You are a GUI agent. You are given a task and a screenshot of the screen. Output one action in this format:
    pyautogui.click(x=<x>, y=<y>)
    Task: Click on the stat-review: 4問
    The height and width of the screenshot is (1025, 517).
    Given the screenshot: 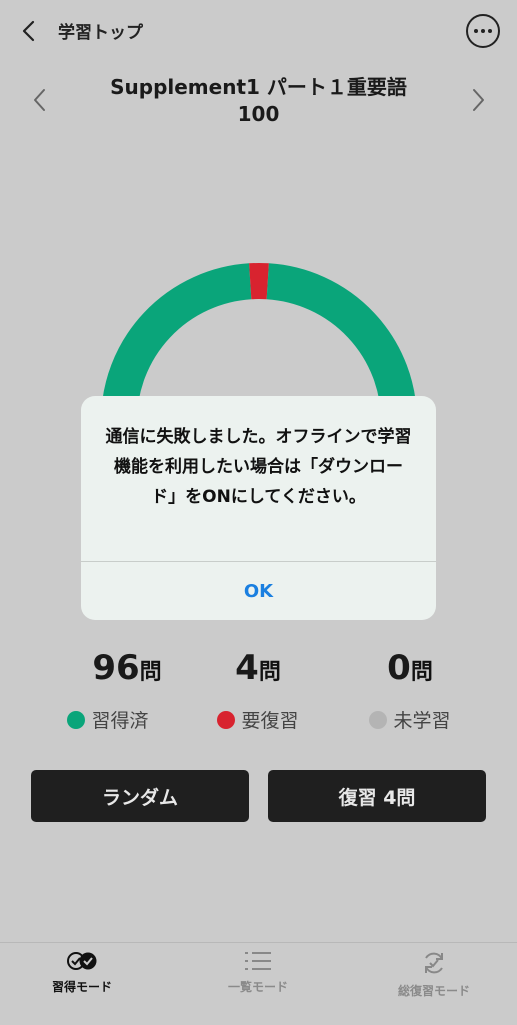 What is the action you would take?
    pyautogui.click(x=258, y=668)
    